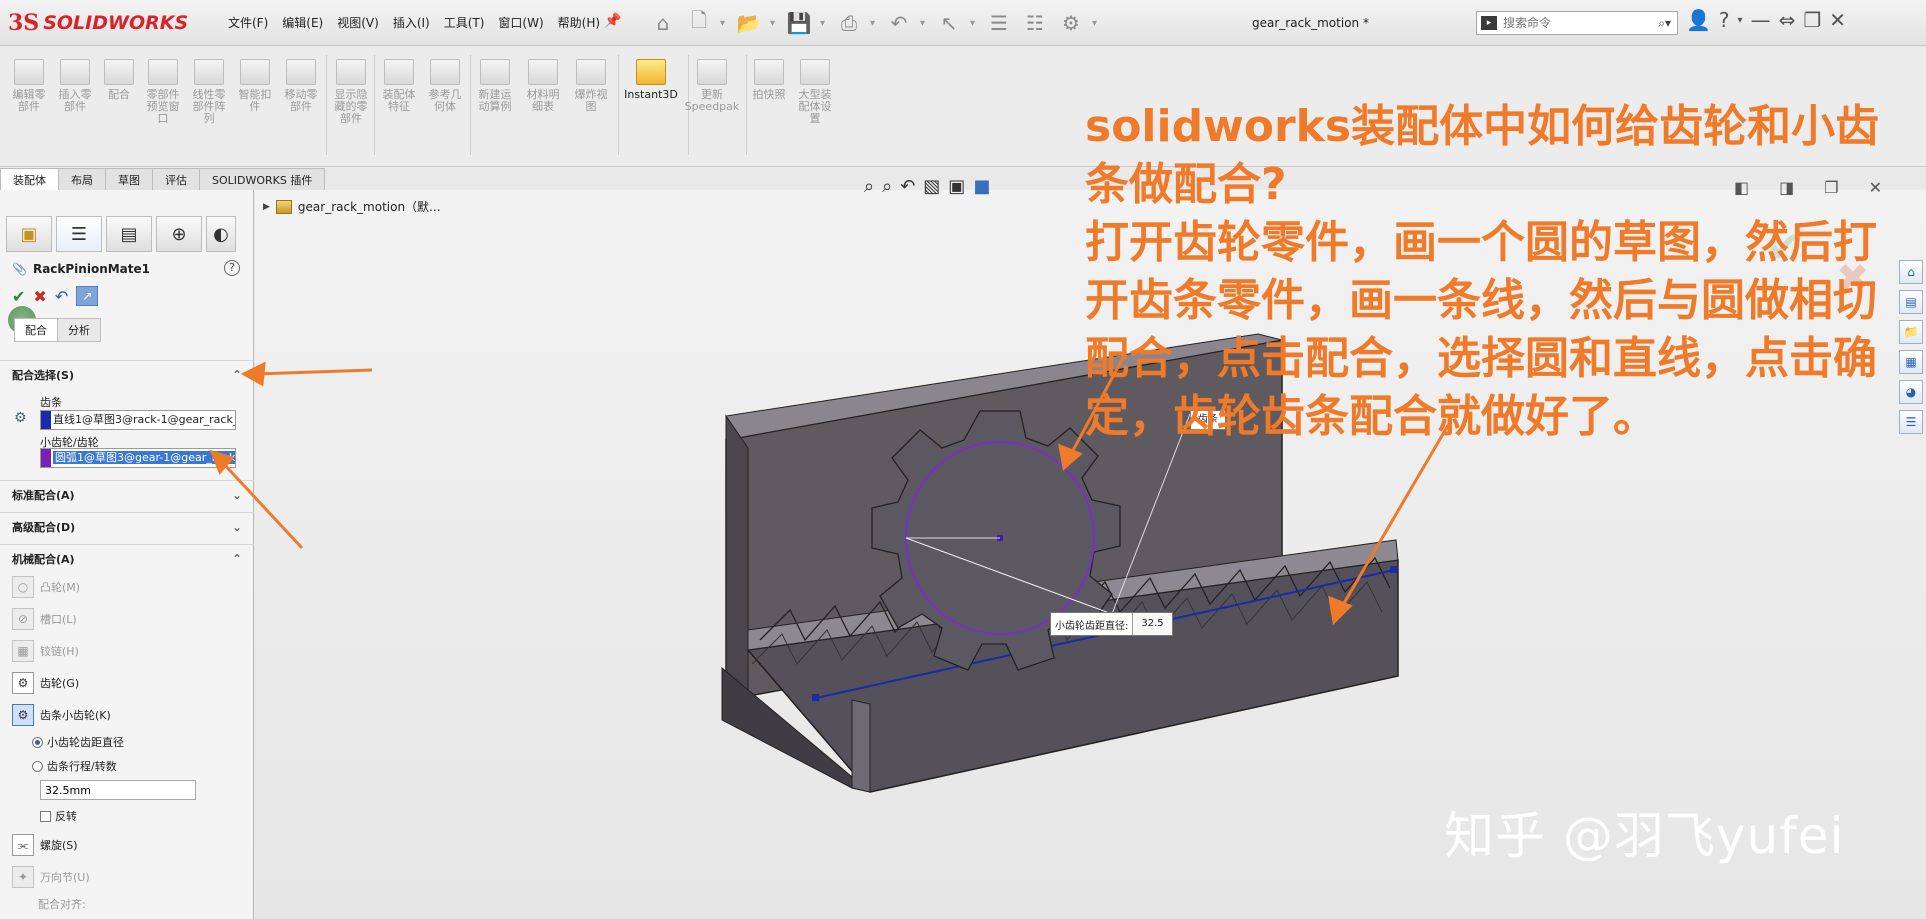 This screenshot has height=919, width=1926. Describe the element at coordinates (861, 746) in the screenshot. I see `base-notch` at that location.